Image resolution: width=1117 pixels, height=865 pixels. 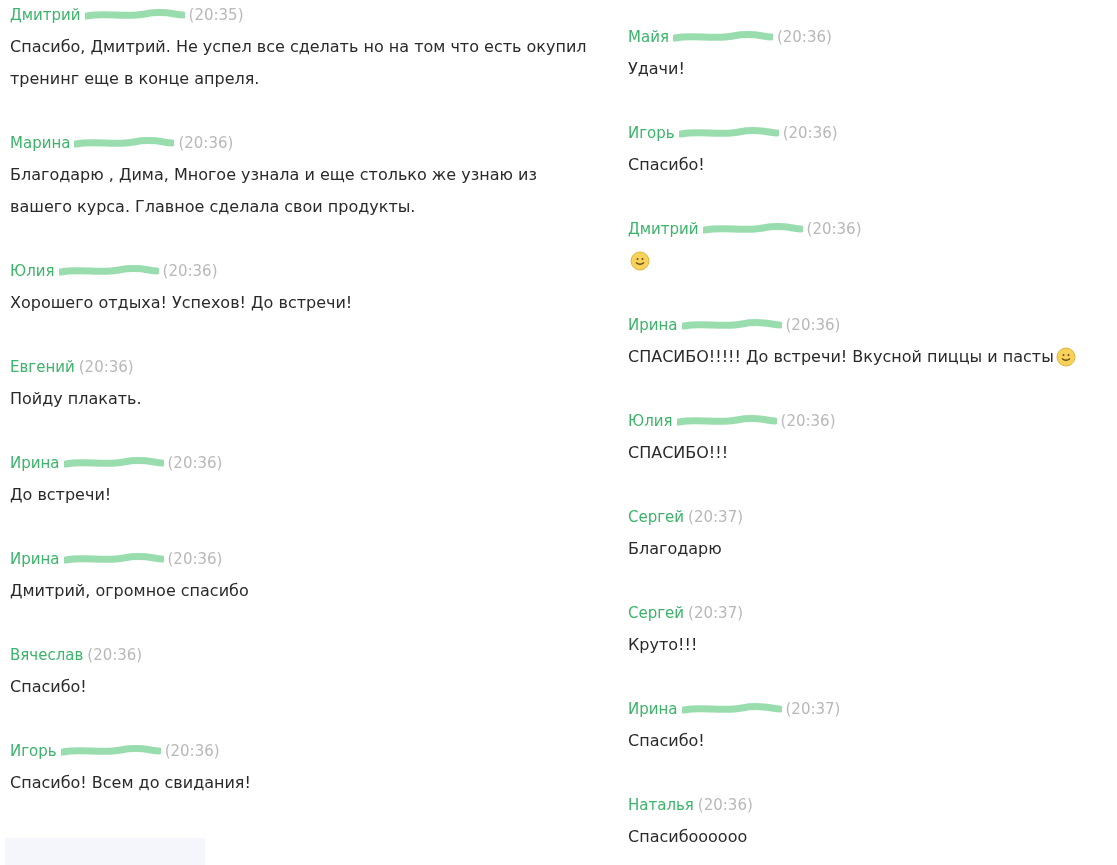 I want to click on message-text: Спасибоооооо, so click(x=688, y=837).